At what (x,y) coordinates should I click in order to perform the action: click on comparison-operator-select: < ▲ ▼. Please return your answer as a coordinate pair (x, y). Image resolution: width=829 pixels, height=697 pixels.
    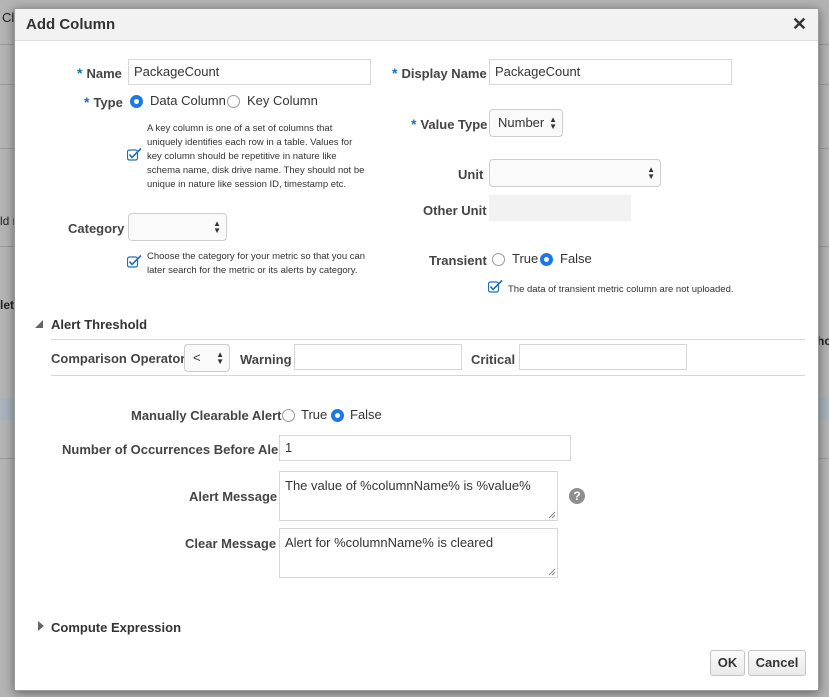
    Looking at the image, I should click on (207, 358).